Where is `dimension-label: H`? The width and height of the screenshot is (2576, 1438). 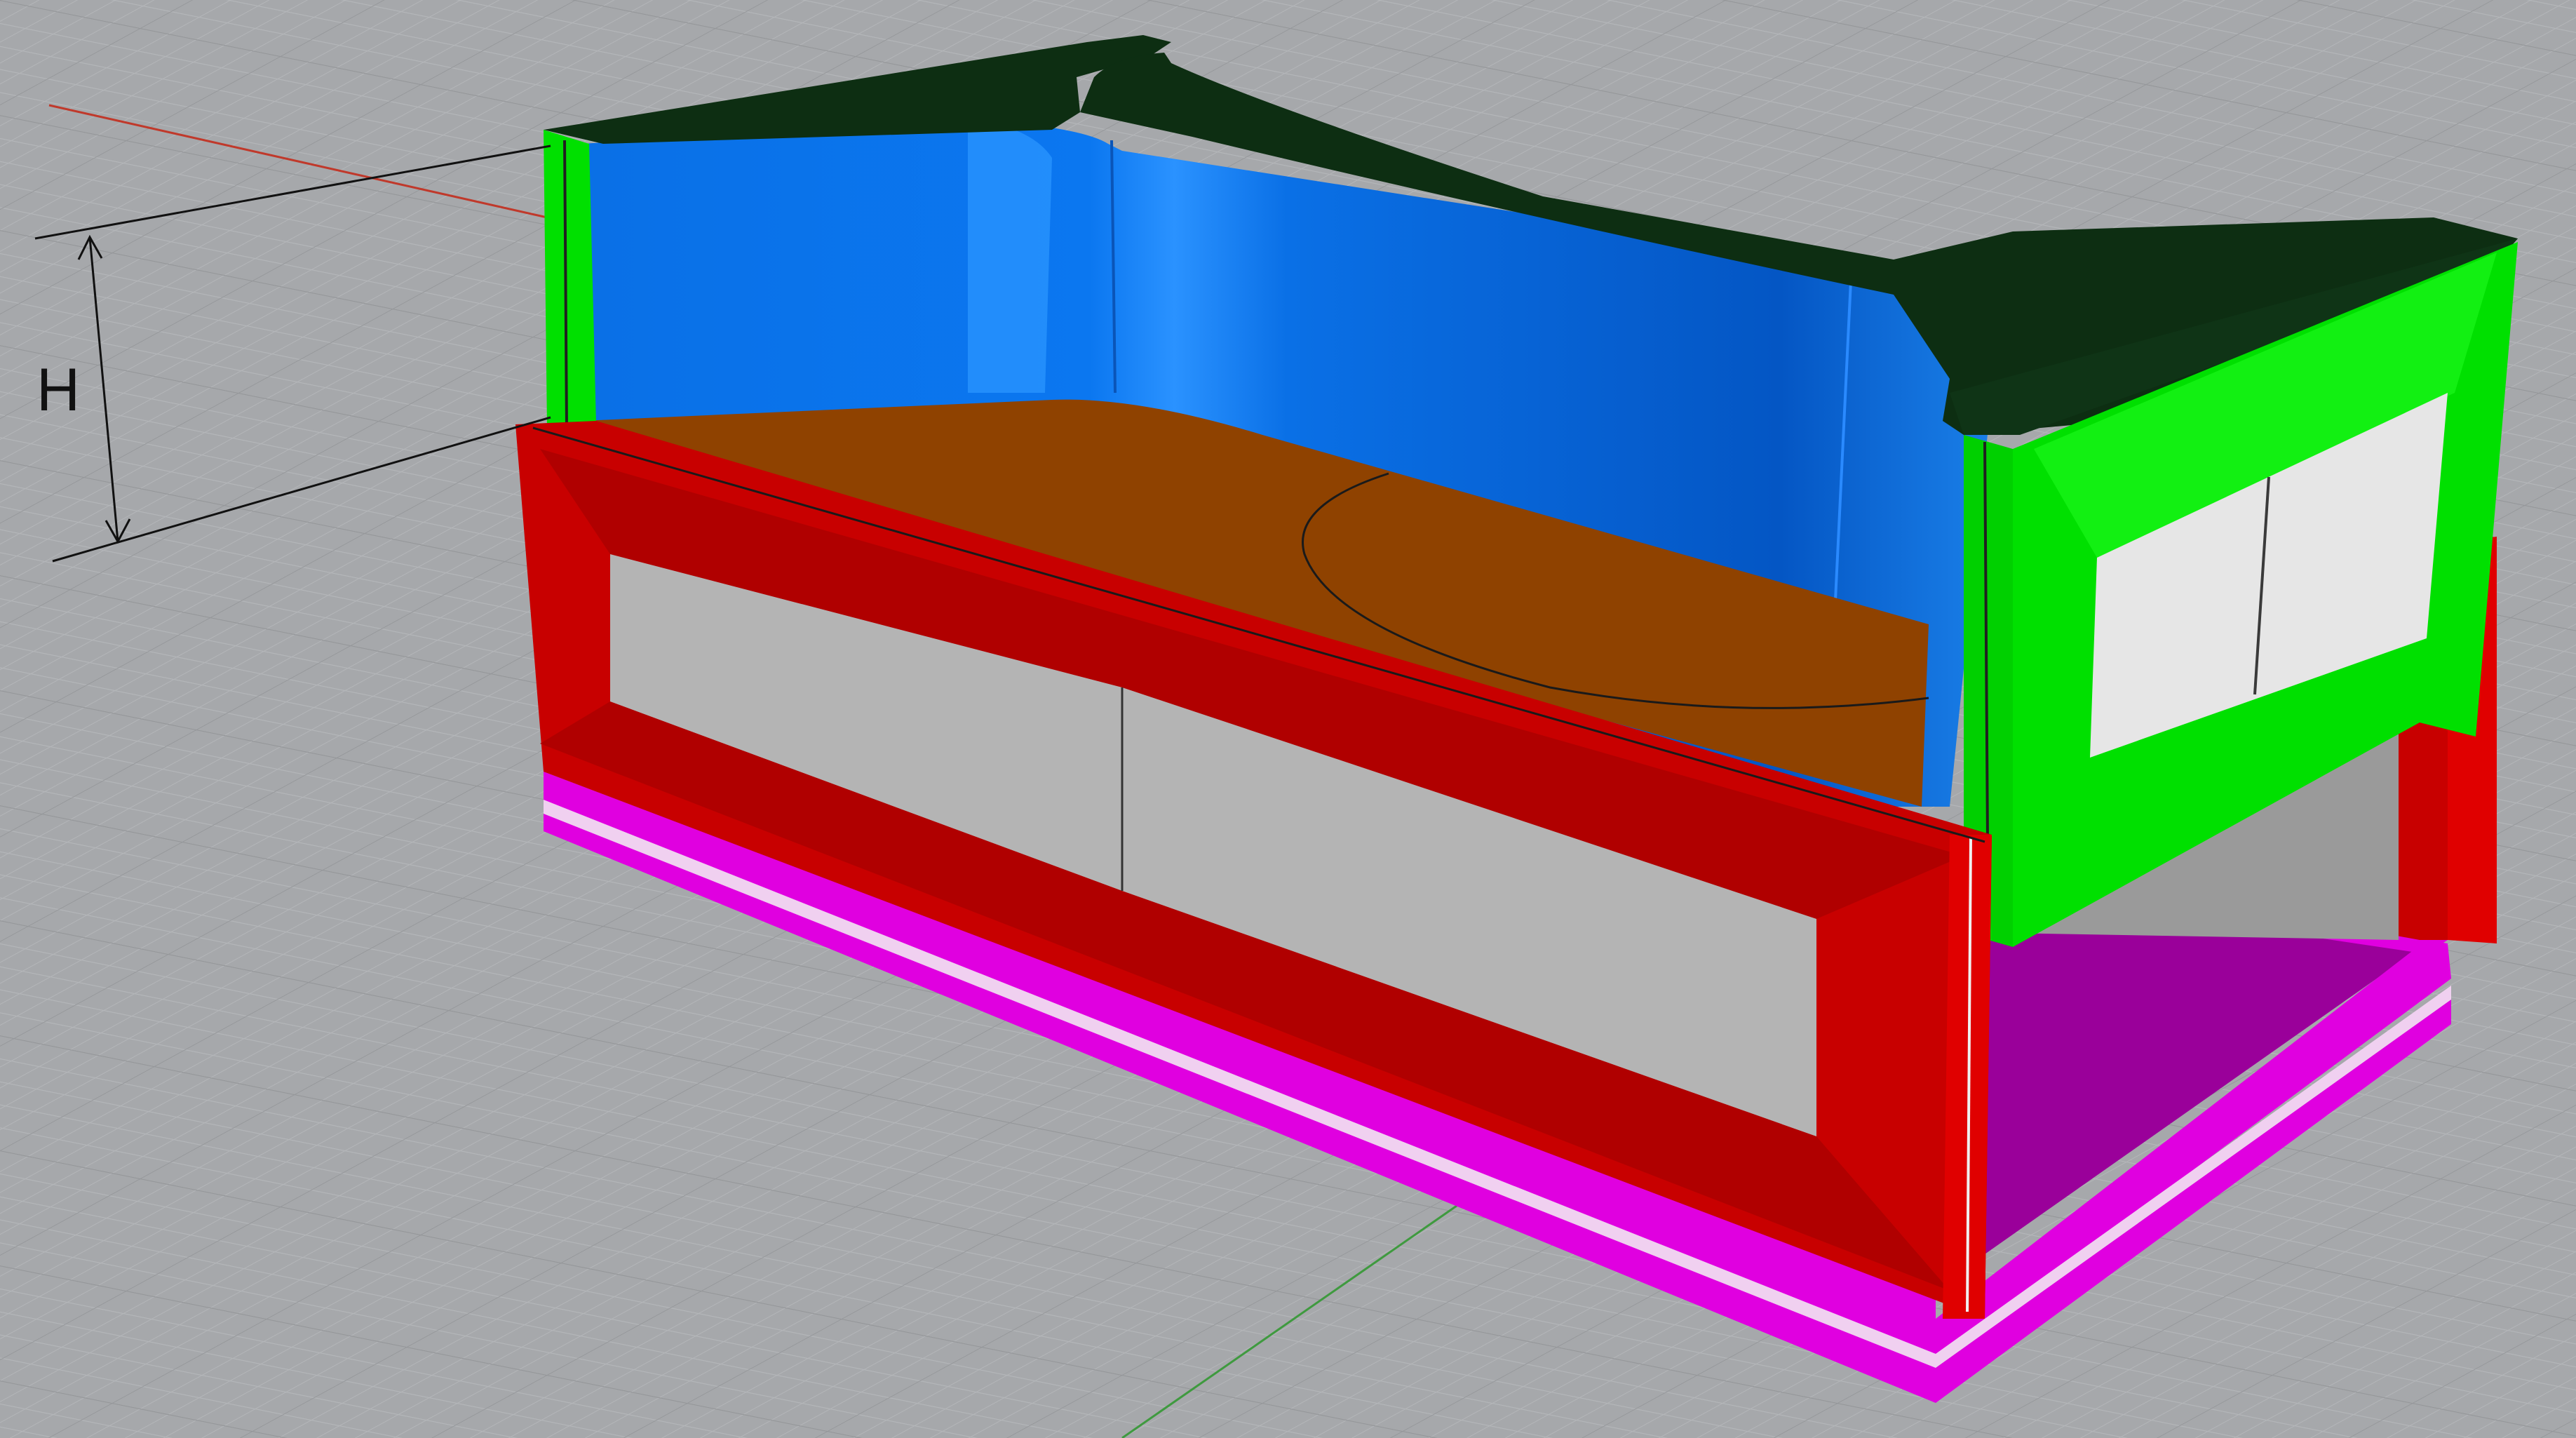
dimension-label: H is located at coordinates (58, 390).